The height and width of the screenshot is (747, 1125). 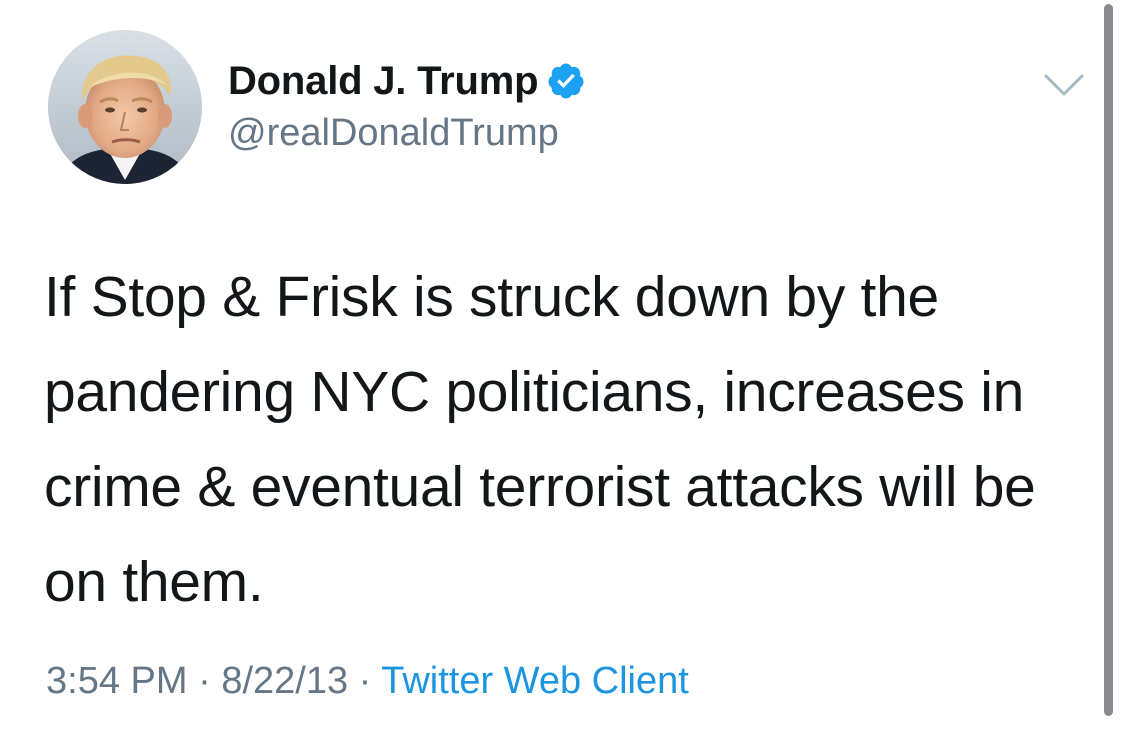 I want to click on chevron-down-icon, so click(x=1064, y=85).